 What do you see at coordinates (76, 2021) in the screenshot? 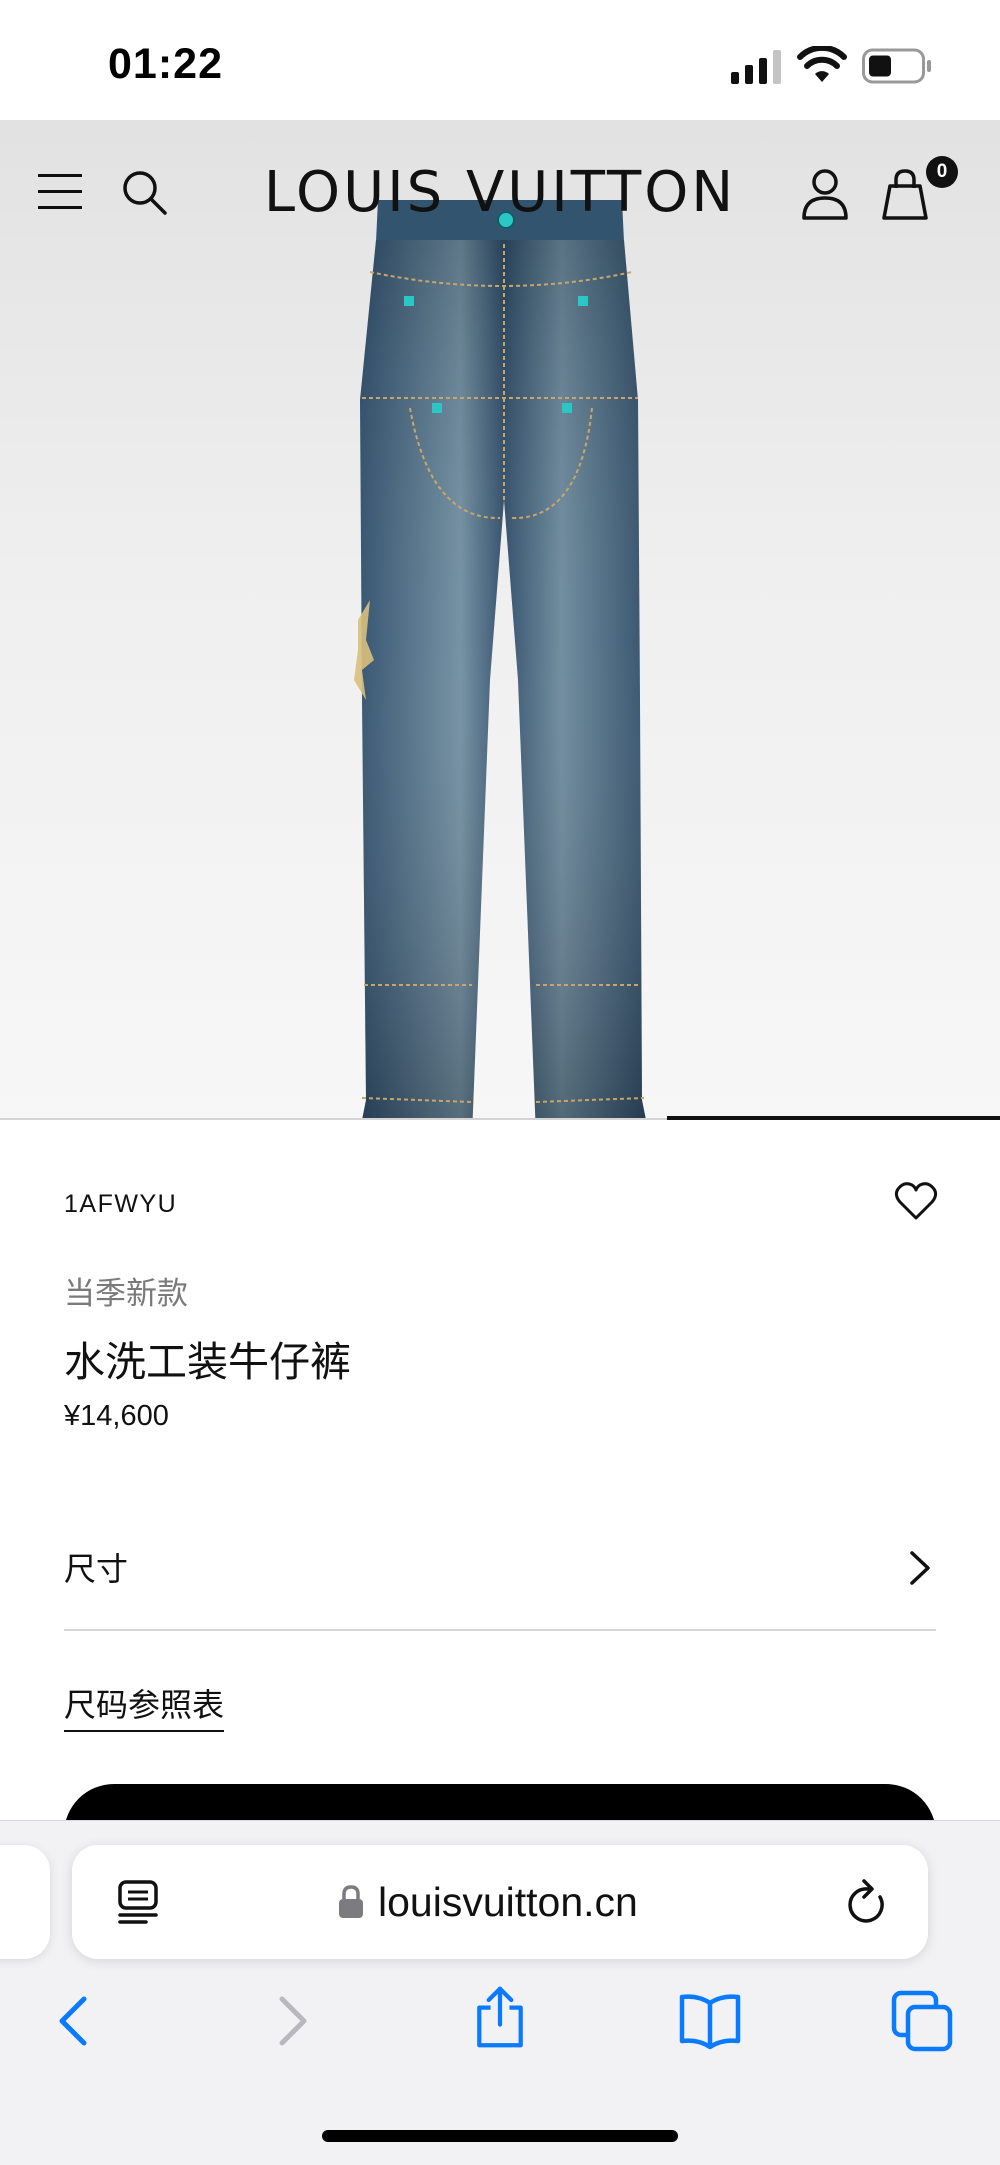
I see `back-icon` at bounding box center [76, 2021].